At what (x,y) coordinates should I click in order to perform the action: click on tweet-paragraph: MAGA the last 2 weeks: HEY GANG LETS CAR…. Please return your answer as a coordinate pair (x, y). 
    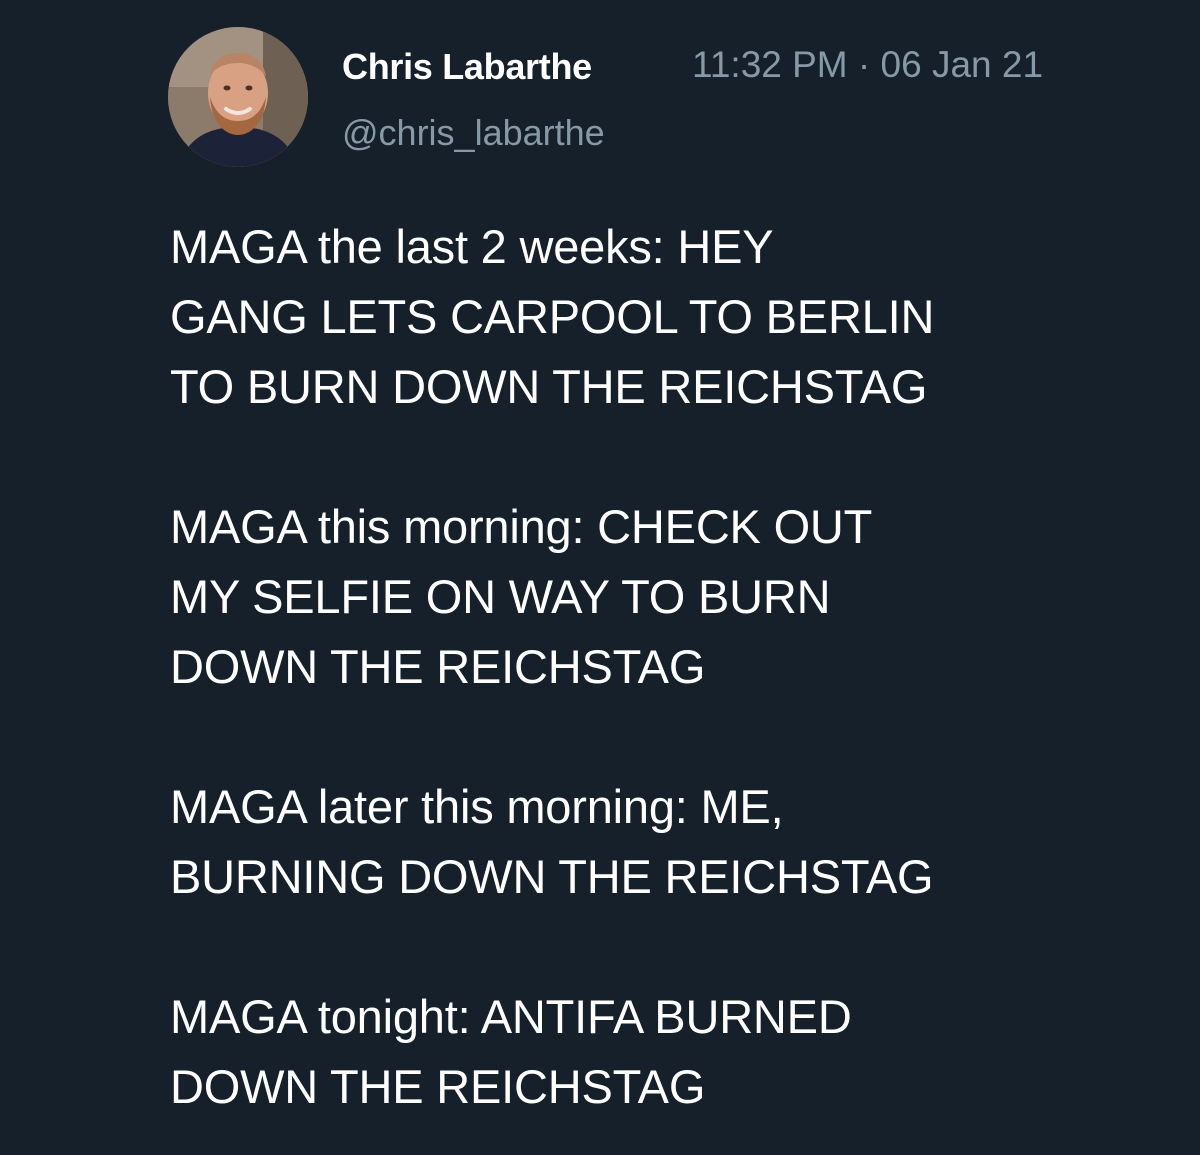
    Looking at the image, I should click on (620, 317).